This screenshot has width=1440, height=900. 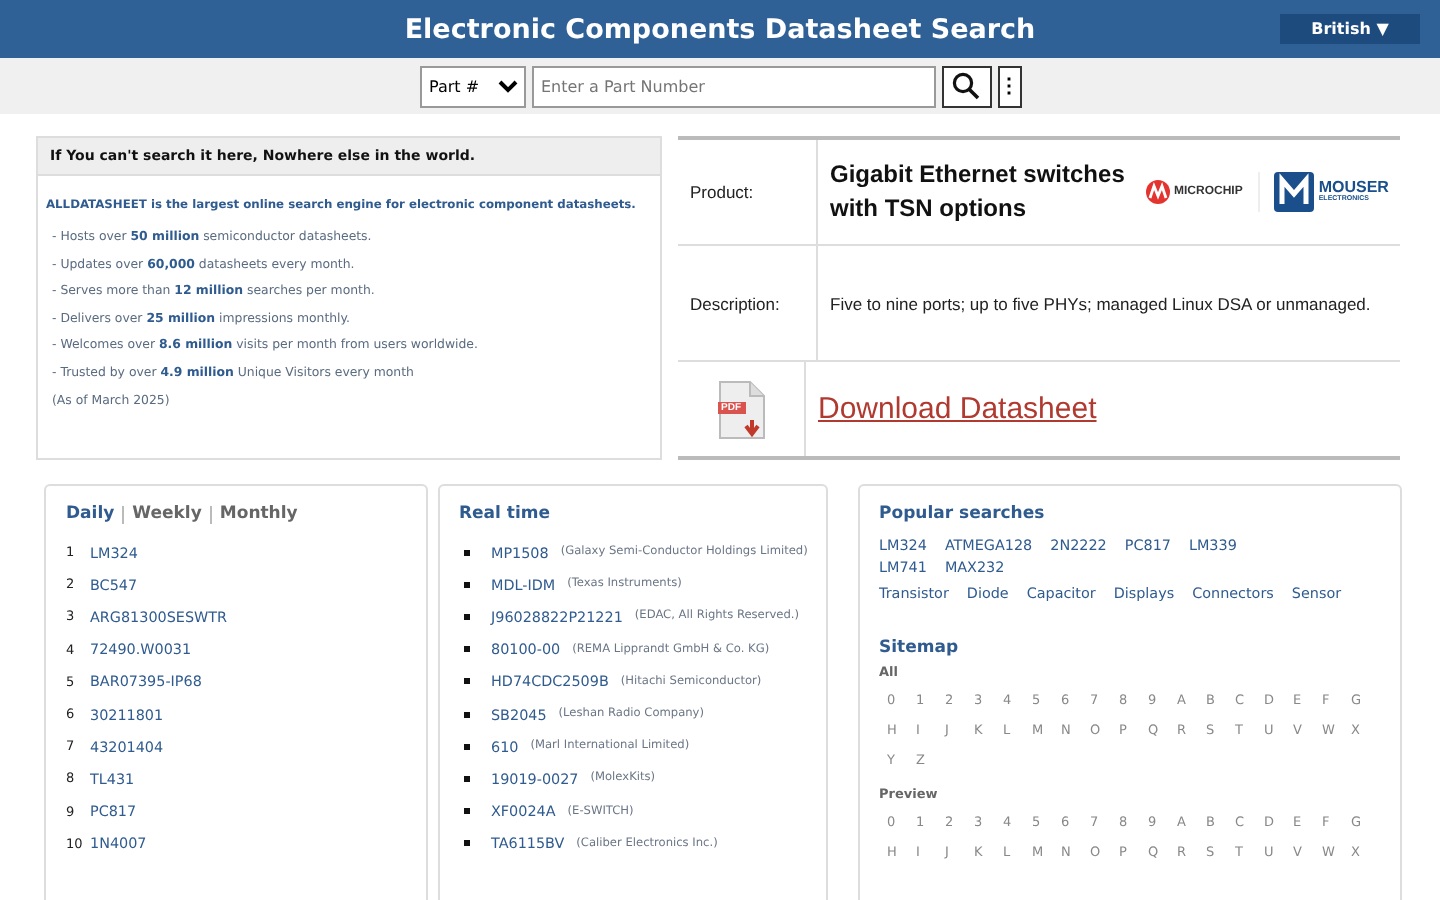 What do you see at coordinates (472, 86) in the screenshot?
I see `search-type-select: Part #` at bounding box center [472, 86].